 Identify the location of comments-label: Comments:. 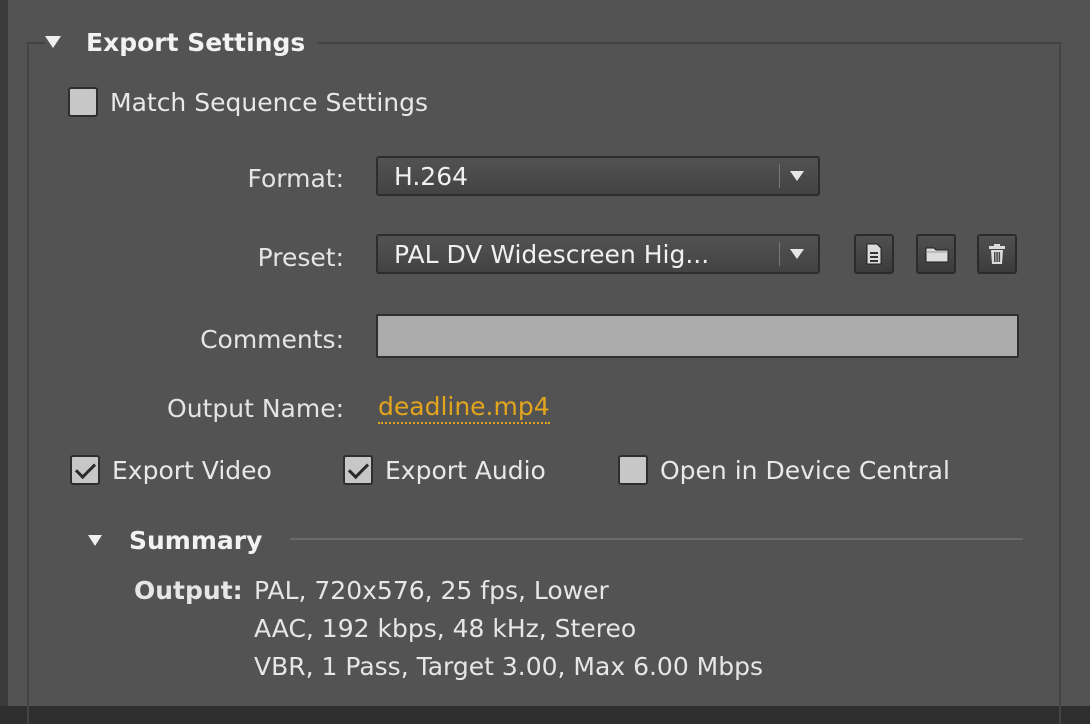
(272, 339).